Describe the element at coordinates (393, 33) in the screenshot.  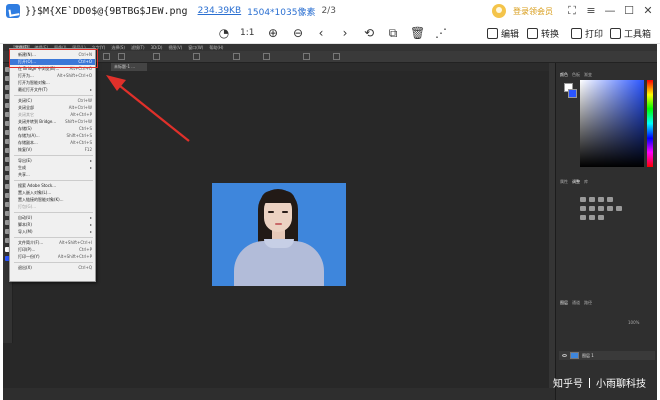
I see `crop-icon: ⧉` at that location.